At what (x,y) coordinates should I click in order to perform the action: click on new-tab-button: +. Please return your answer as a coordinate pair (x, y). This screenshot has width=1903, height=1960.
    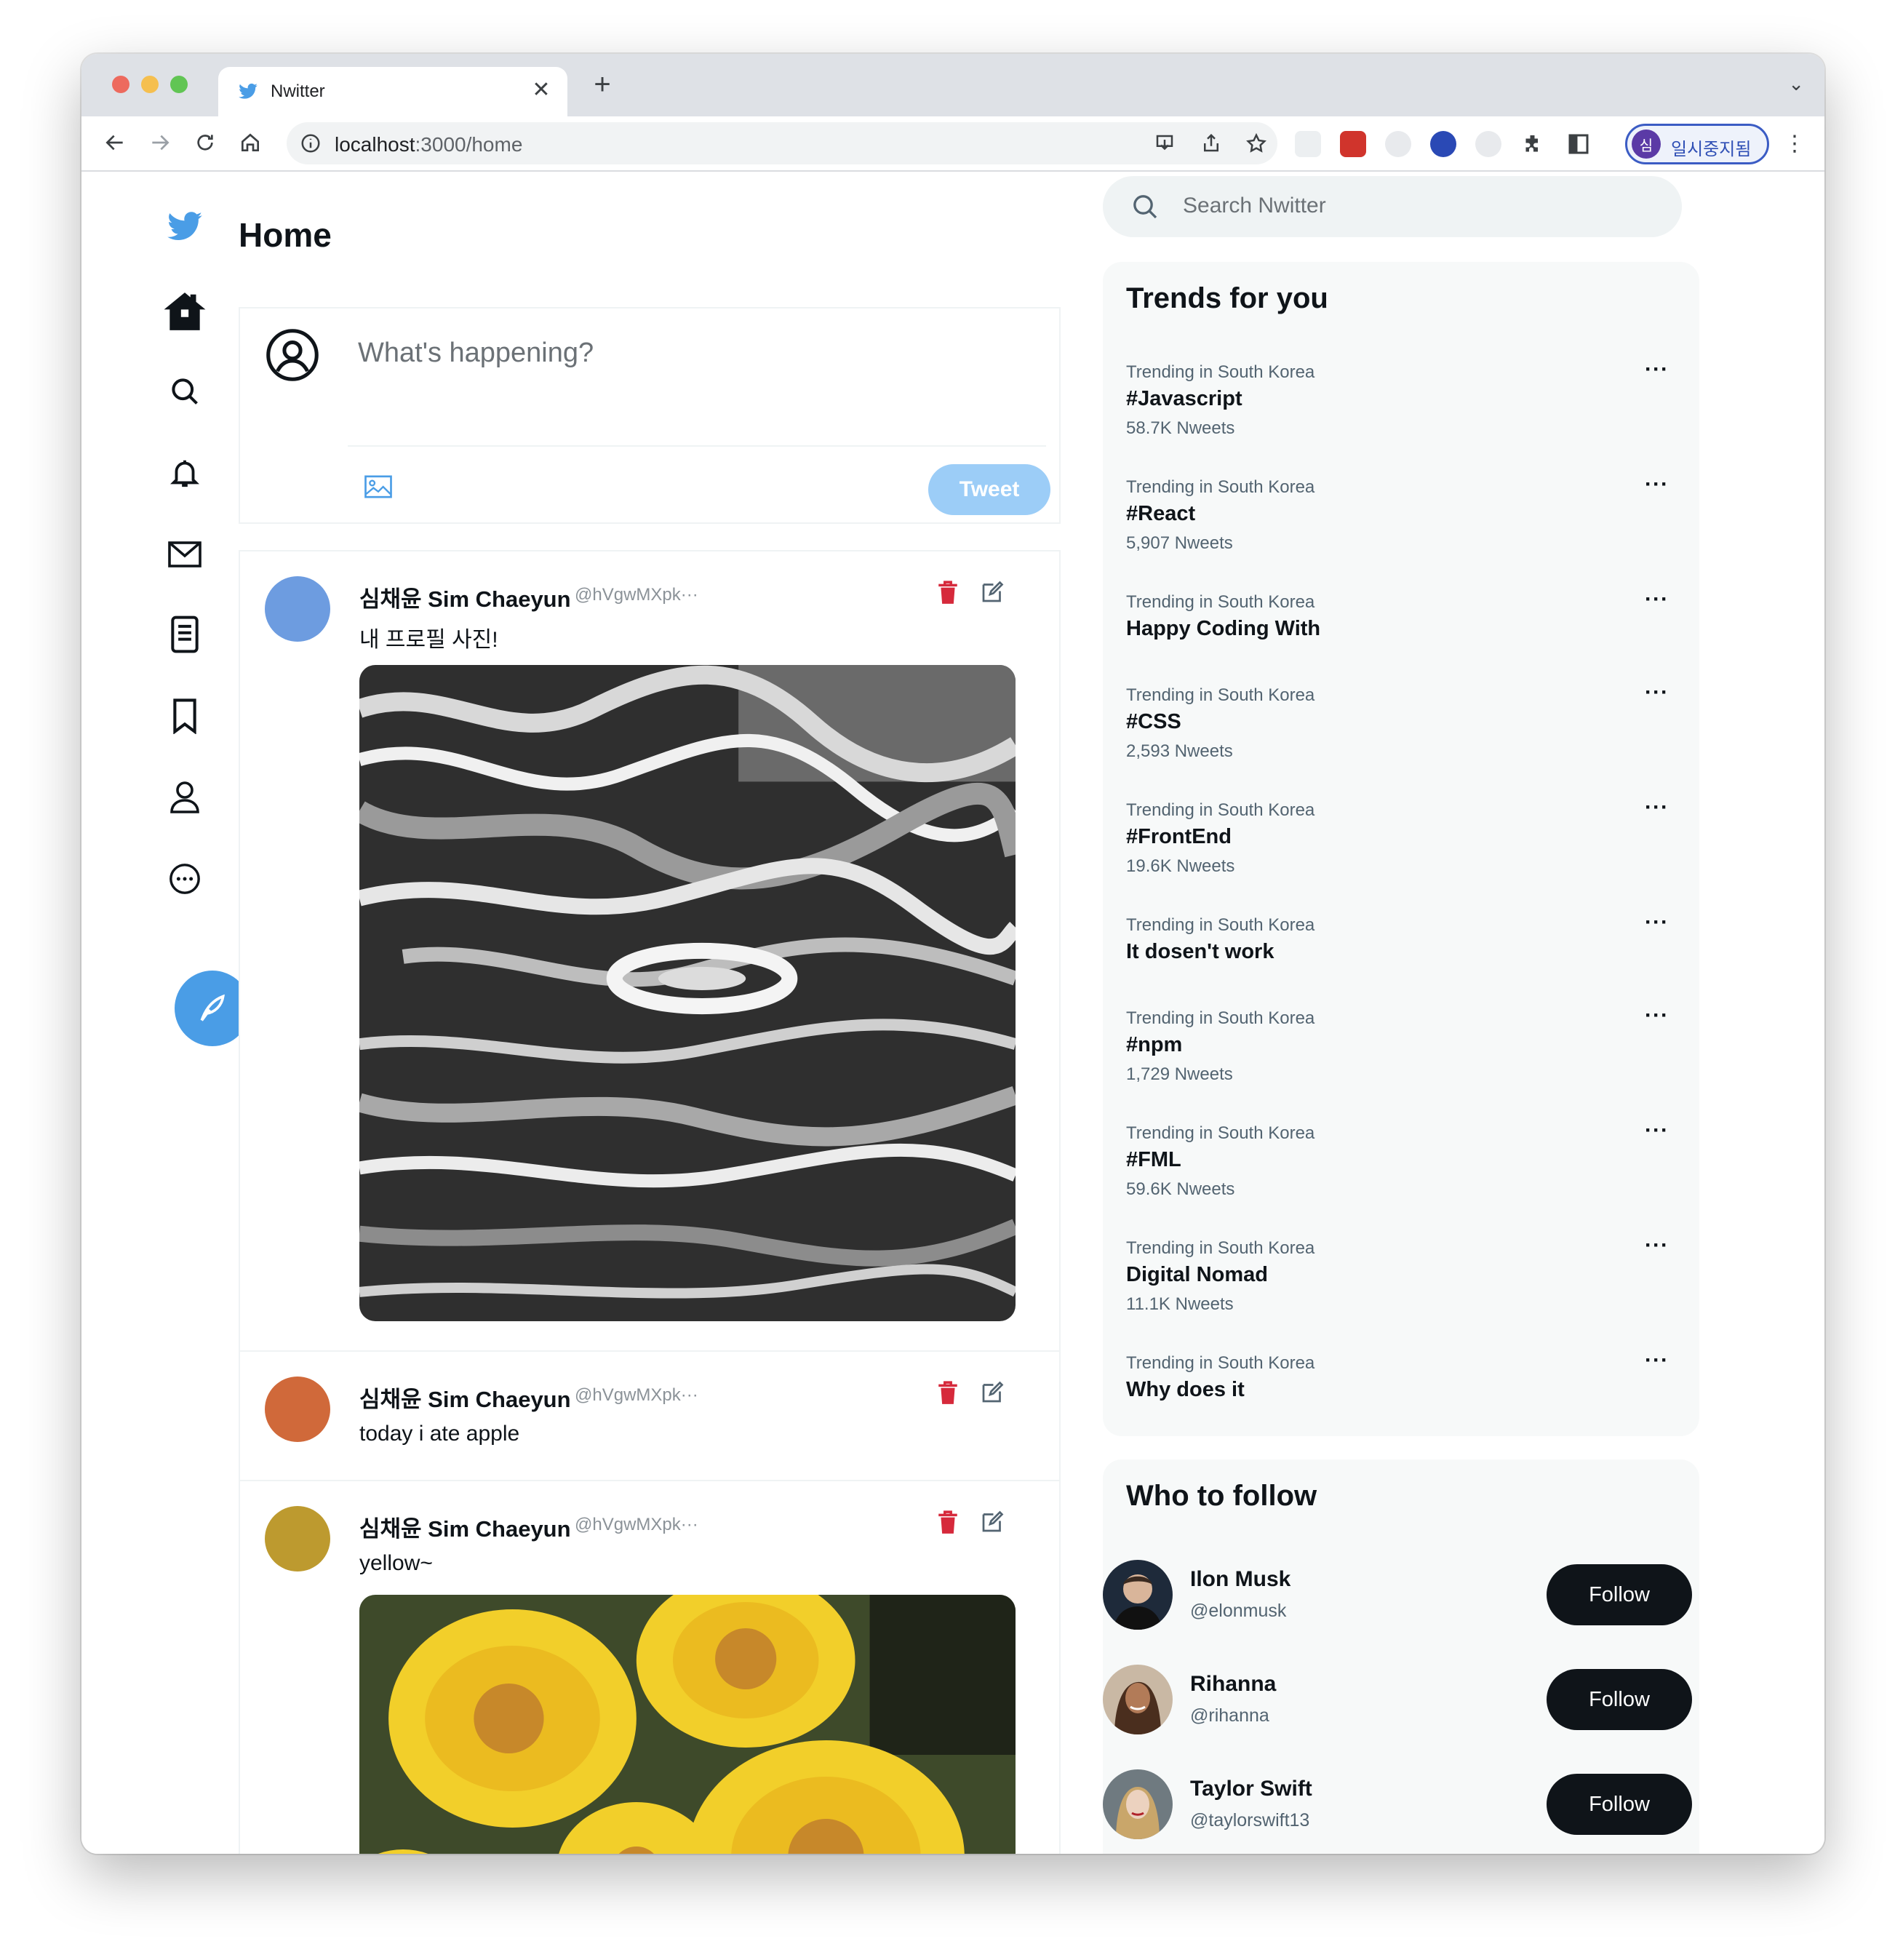
    Looking at the image, I should click on (602, 84).